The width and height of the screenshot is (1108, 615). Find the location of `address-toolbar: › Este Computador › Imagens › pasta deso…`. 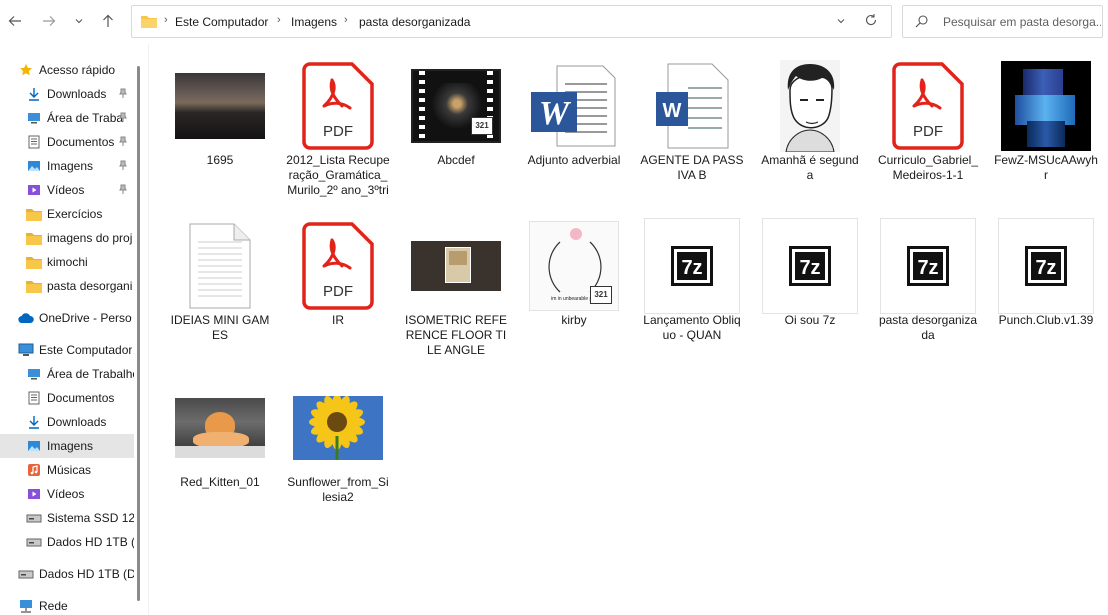

address-toolbar: › Este Computador › Imagens › pasta deso… is located at coordinates (554, 22).